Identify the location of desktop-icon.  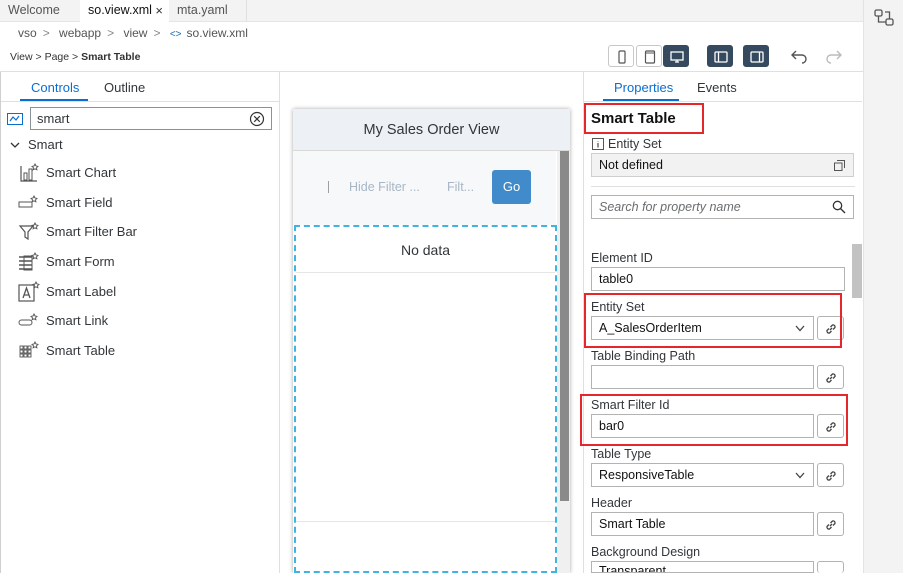
(677, 57).